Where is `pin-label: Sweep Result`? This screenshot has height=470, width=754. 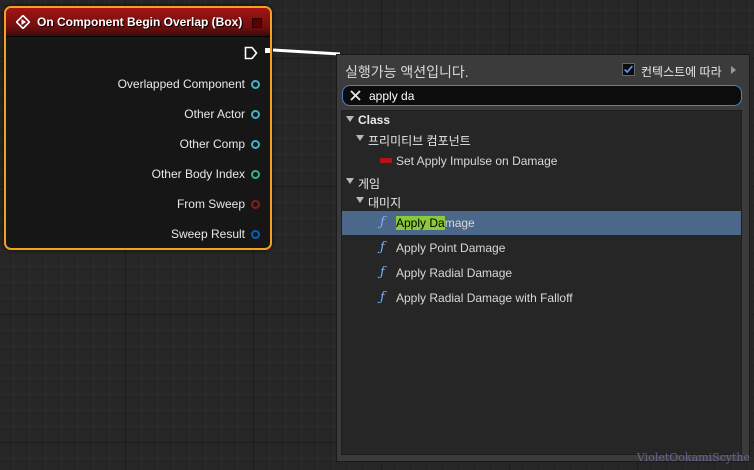
pin-label: Sweep Result is located at coordinates (207, 234).